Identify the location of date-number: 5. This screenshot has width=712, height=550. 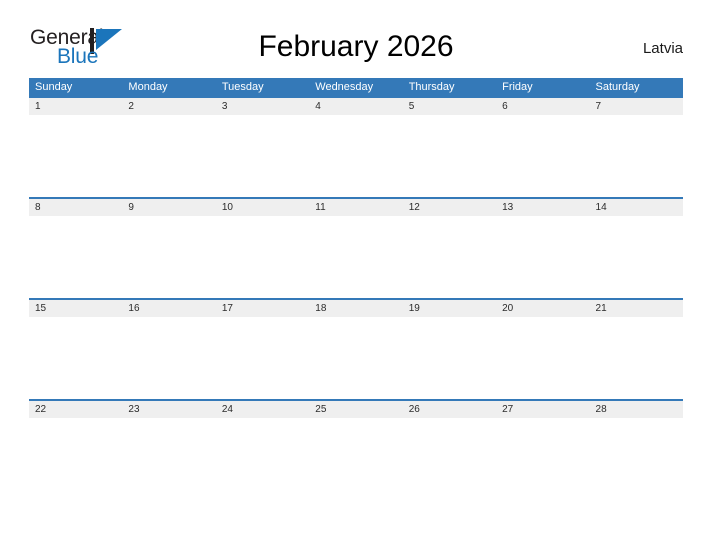
(449, 106).